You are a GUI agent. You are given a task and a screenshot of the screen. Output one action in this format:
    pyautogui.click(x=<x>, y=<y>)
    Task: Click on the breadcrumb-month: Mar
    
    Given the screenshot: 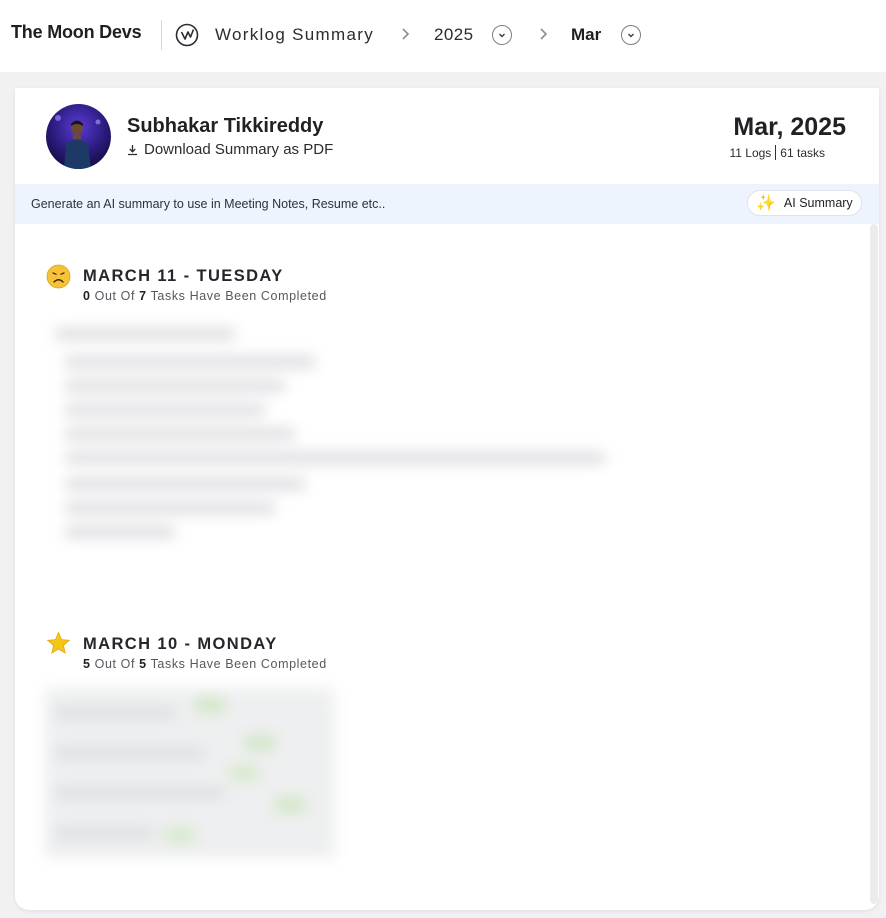 What is the action you would take?
    pyautogui.click(x=586, y=35)
    